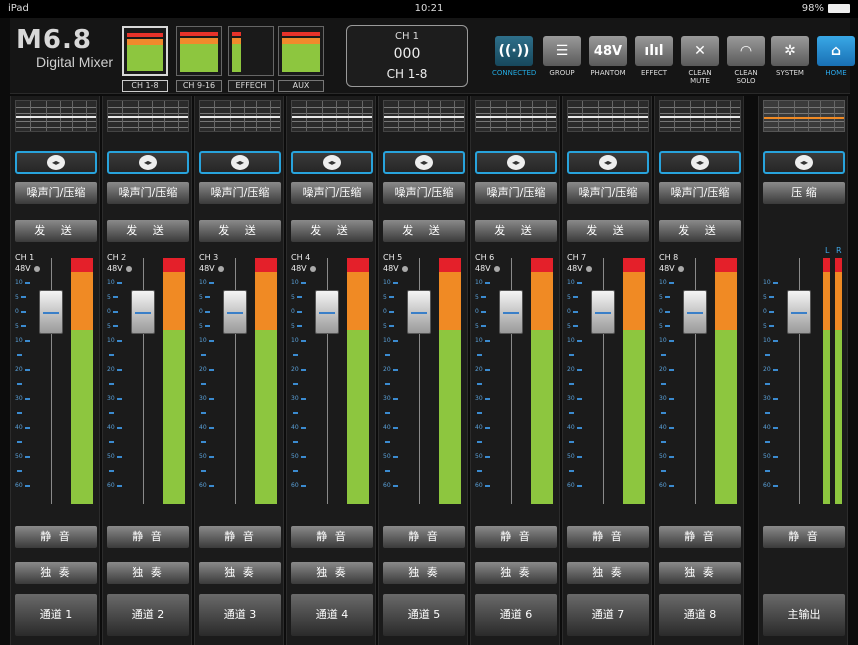  I want to click on channel-name-button: 通道 7, so click(608, 615).